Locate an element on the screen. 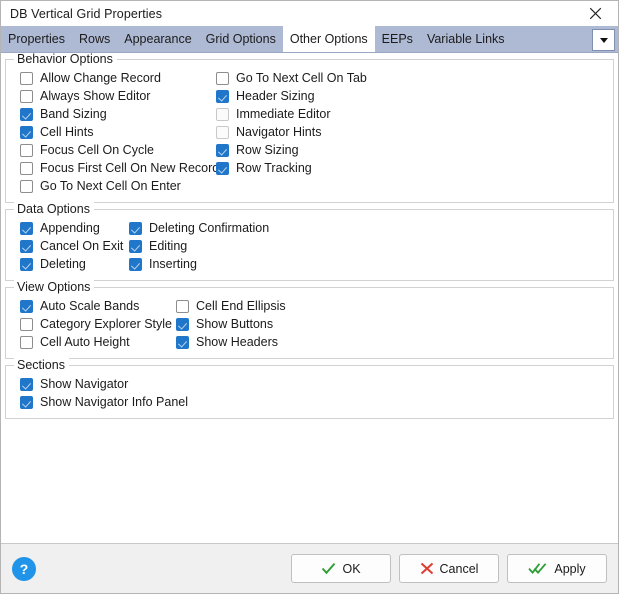  checkbox-go-to-next-cell-on-enter: Go To Next Cell On Enter is located at coordinates (100, 186).